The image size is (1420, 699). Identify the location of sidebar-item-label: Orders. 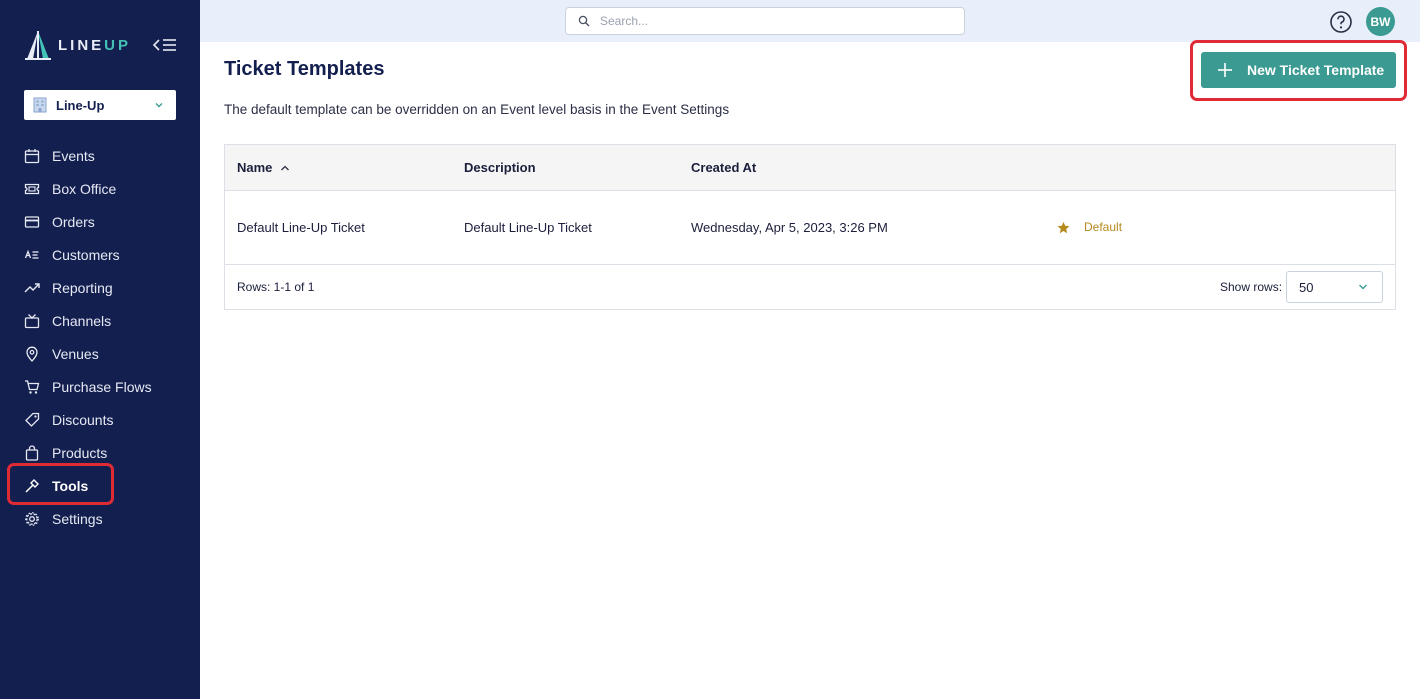
(73, 221).